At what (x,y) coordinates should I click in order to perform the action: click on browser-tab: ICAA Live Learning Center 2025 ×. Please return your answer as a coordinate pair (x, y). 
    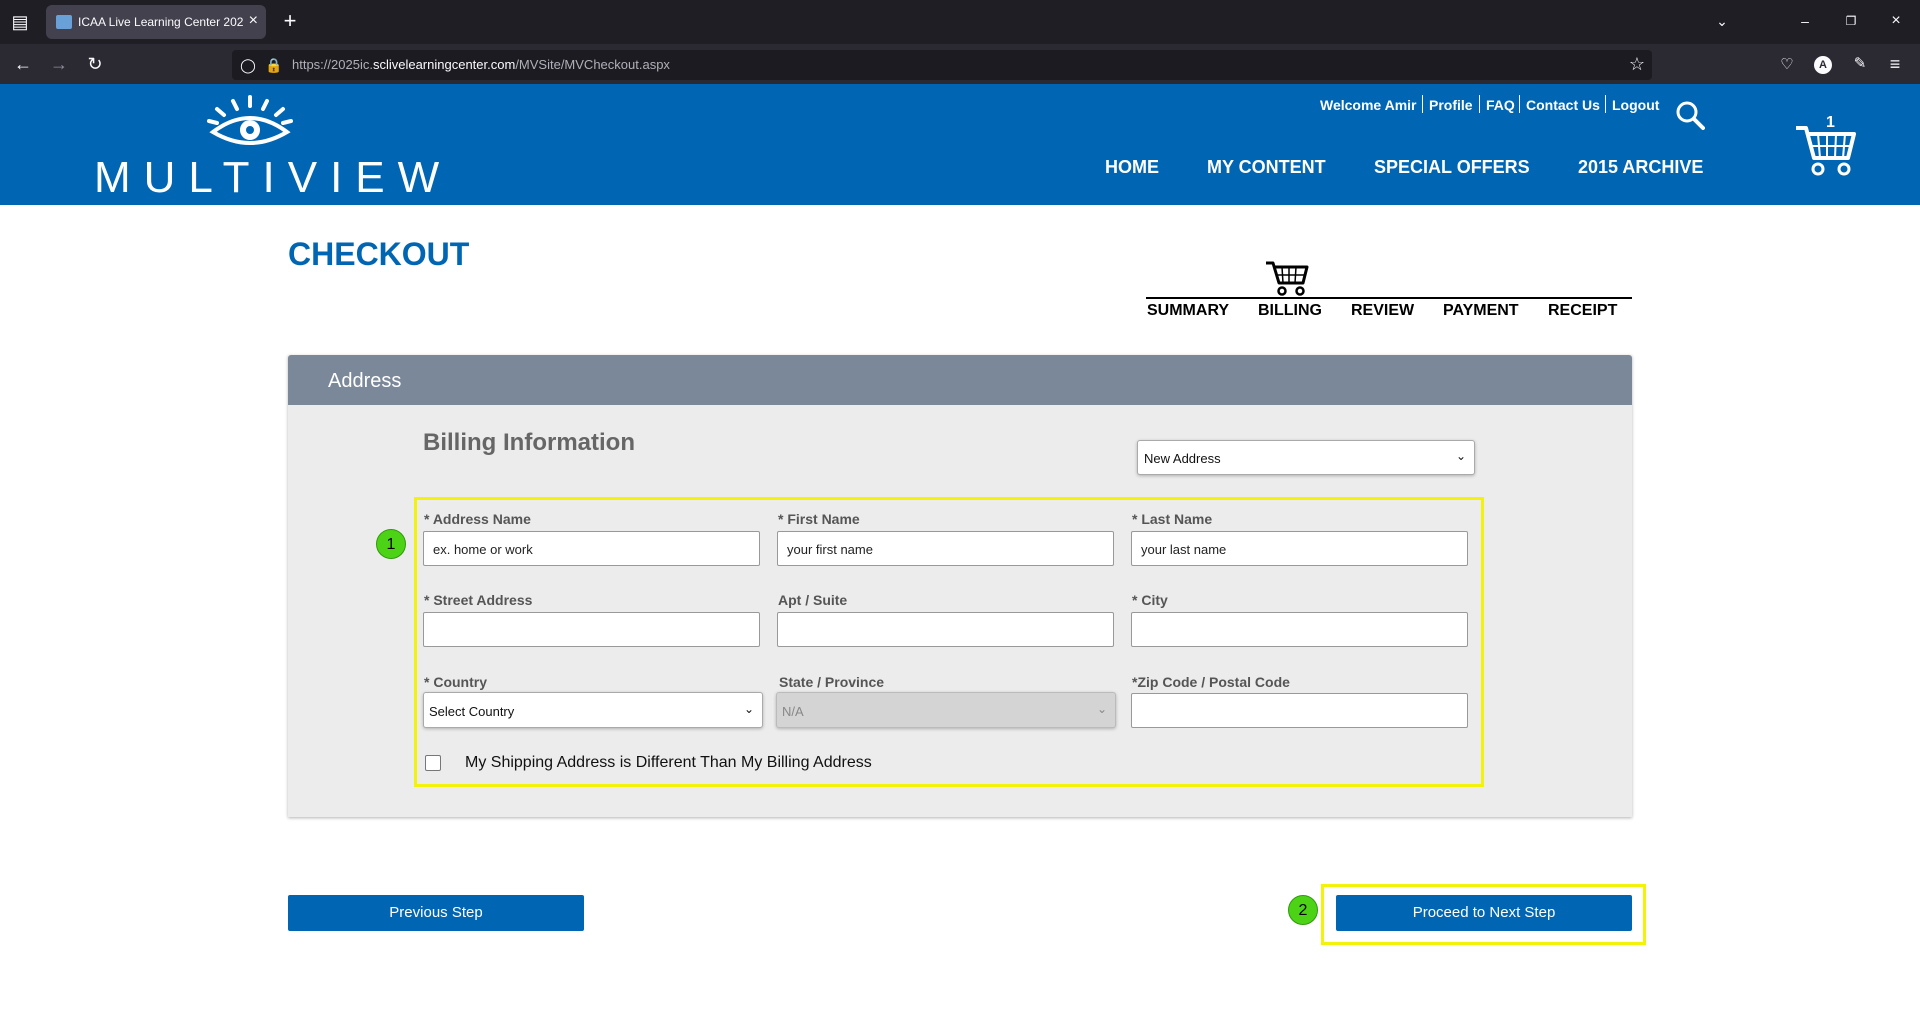
    Looking at the image, I should click on (156, 22).